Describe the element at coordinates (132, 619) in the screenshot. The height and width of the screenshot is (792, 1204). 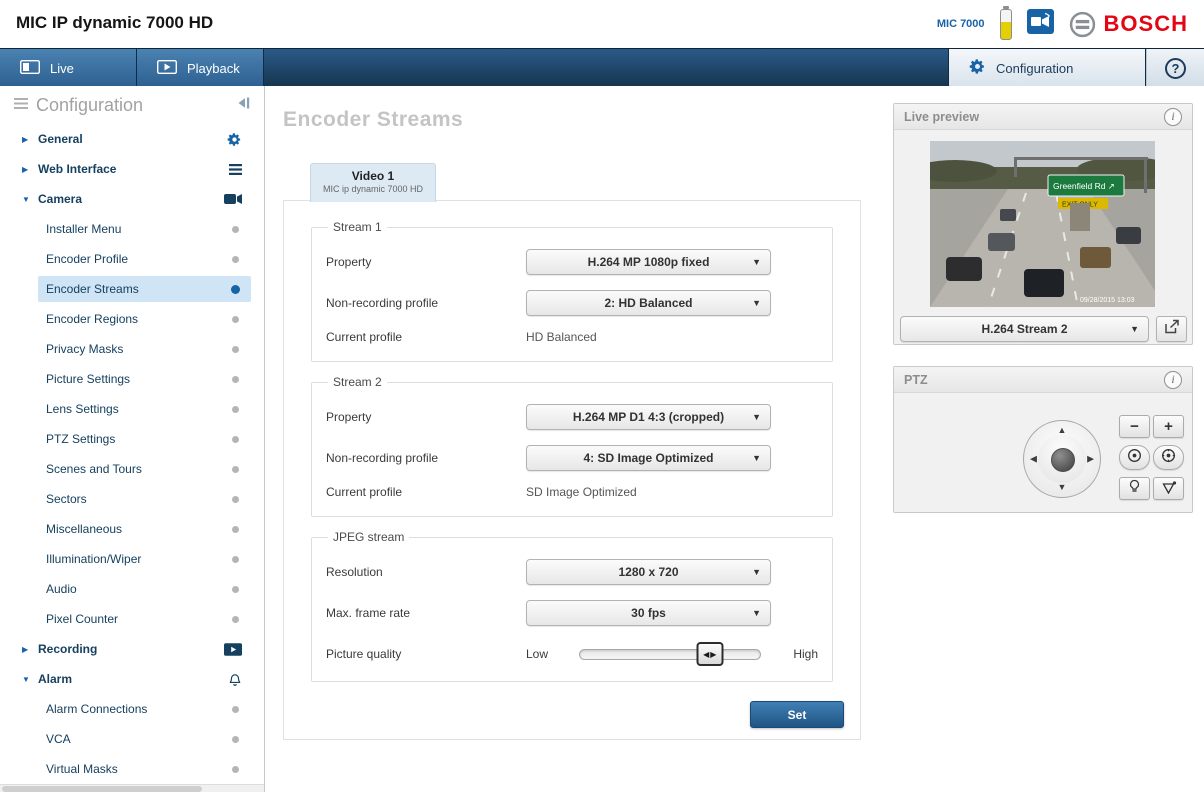
I see `sidebar-item-pixel-counter: Pixel Counter` at that location.